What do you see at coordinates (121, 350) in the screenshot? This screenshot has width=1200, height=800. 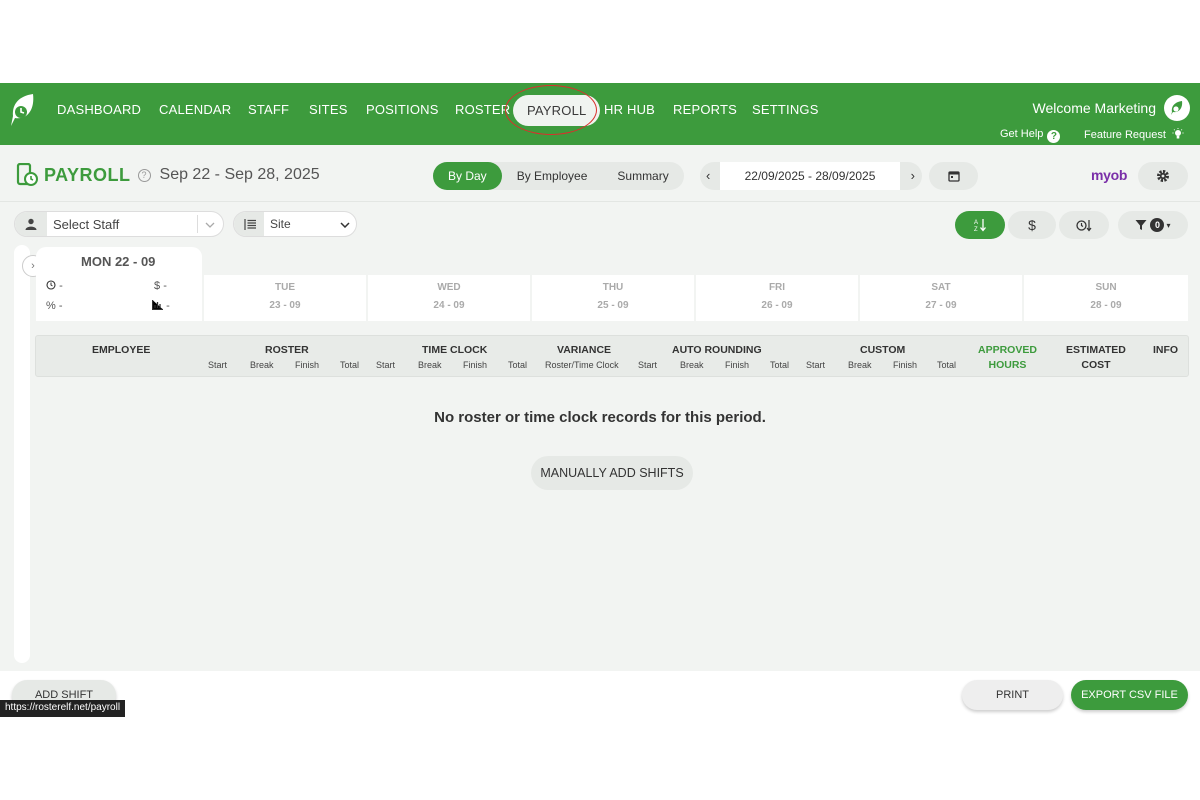 I see `col-employee: EMPLOYEE` at bounding box center [121, 350].